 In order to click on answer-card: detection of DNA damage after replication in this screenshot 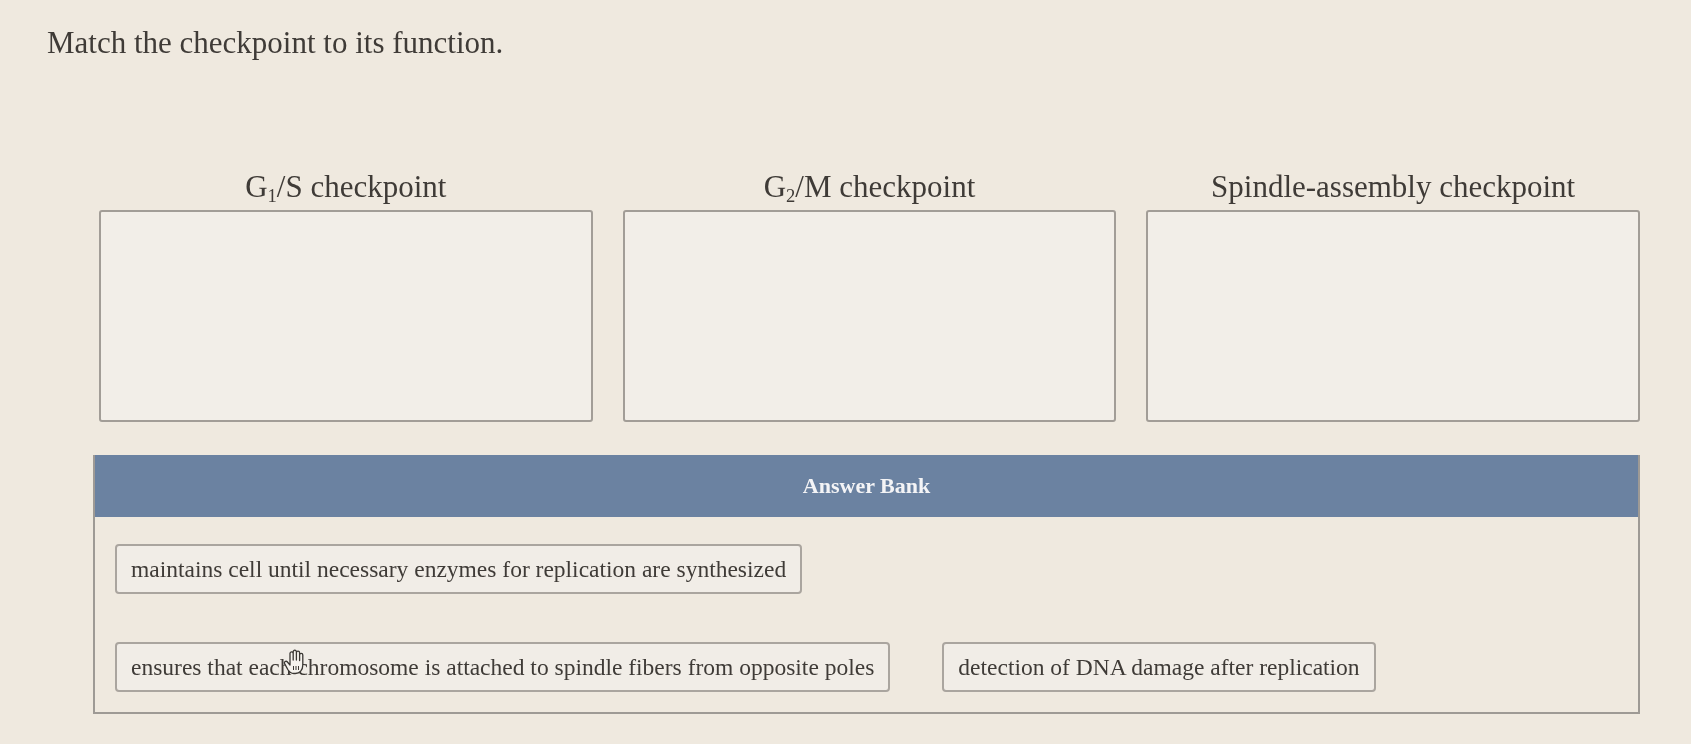, I will do `click(1159, 667)`.